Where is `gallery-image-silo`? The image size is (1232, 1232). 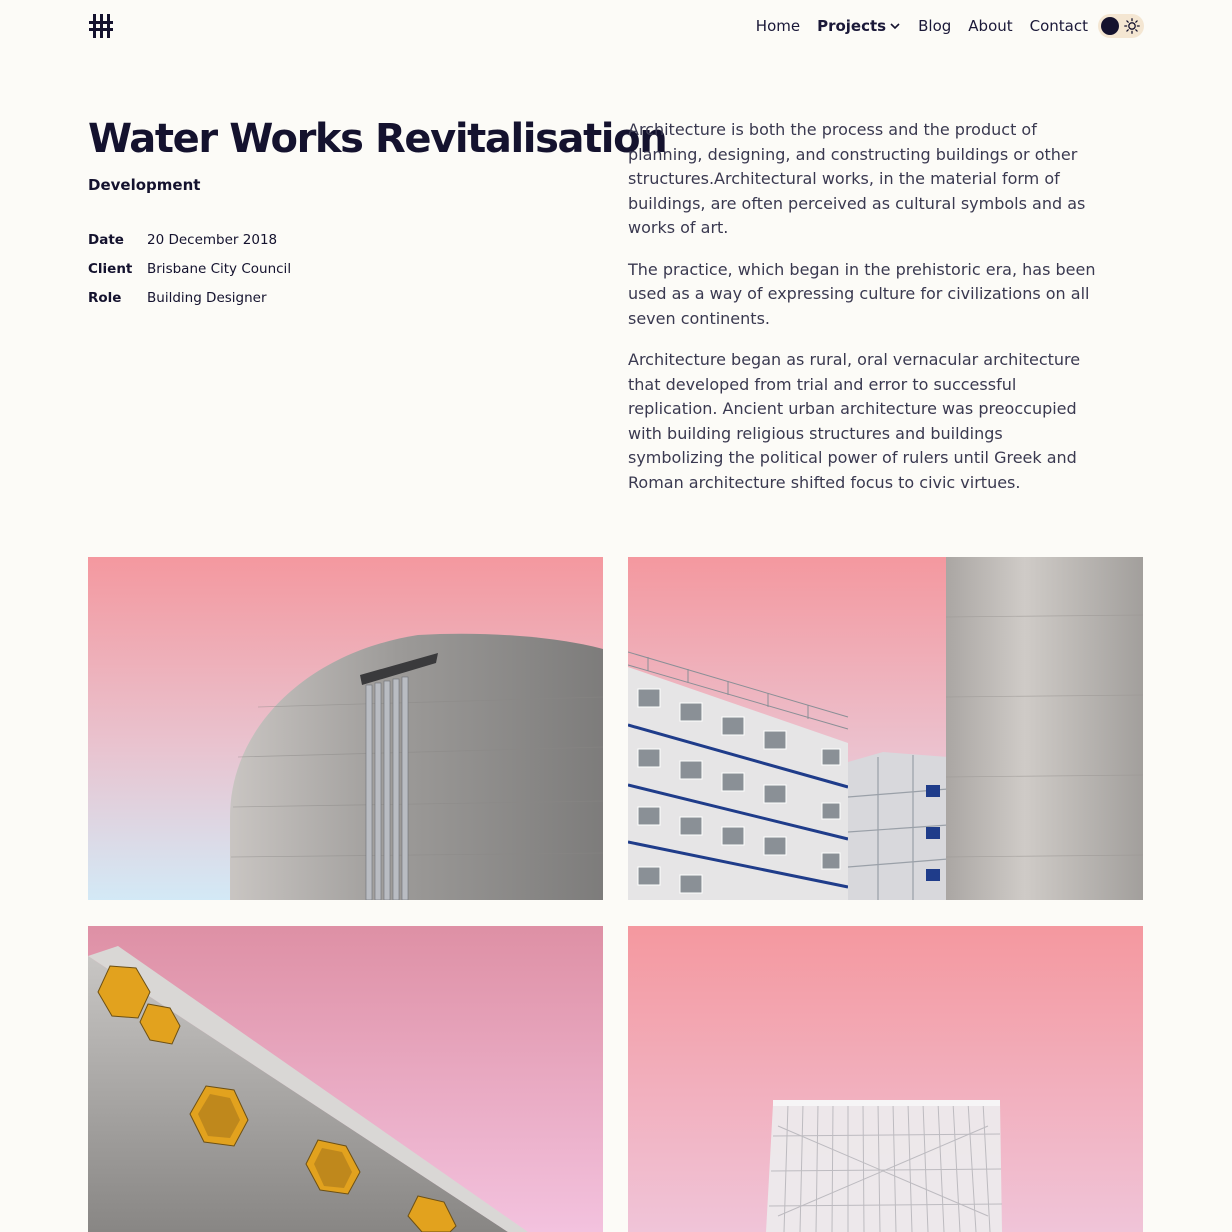 gallery-image-silo is located at coordinates (345, 728).